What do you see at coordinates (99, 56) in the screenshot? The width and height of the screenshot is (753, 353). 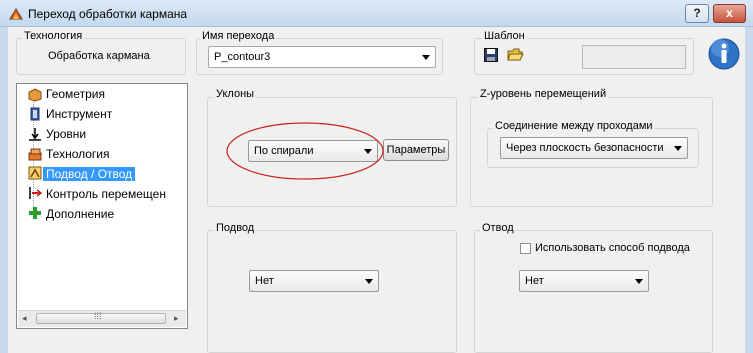 I see `technology-value: Обработка кармана` at bounding box center [99, 56].